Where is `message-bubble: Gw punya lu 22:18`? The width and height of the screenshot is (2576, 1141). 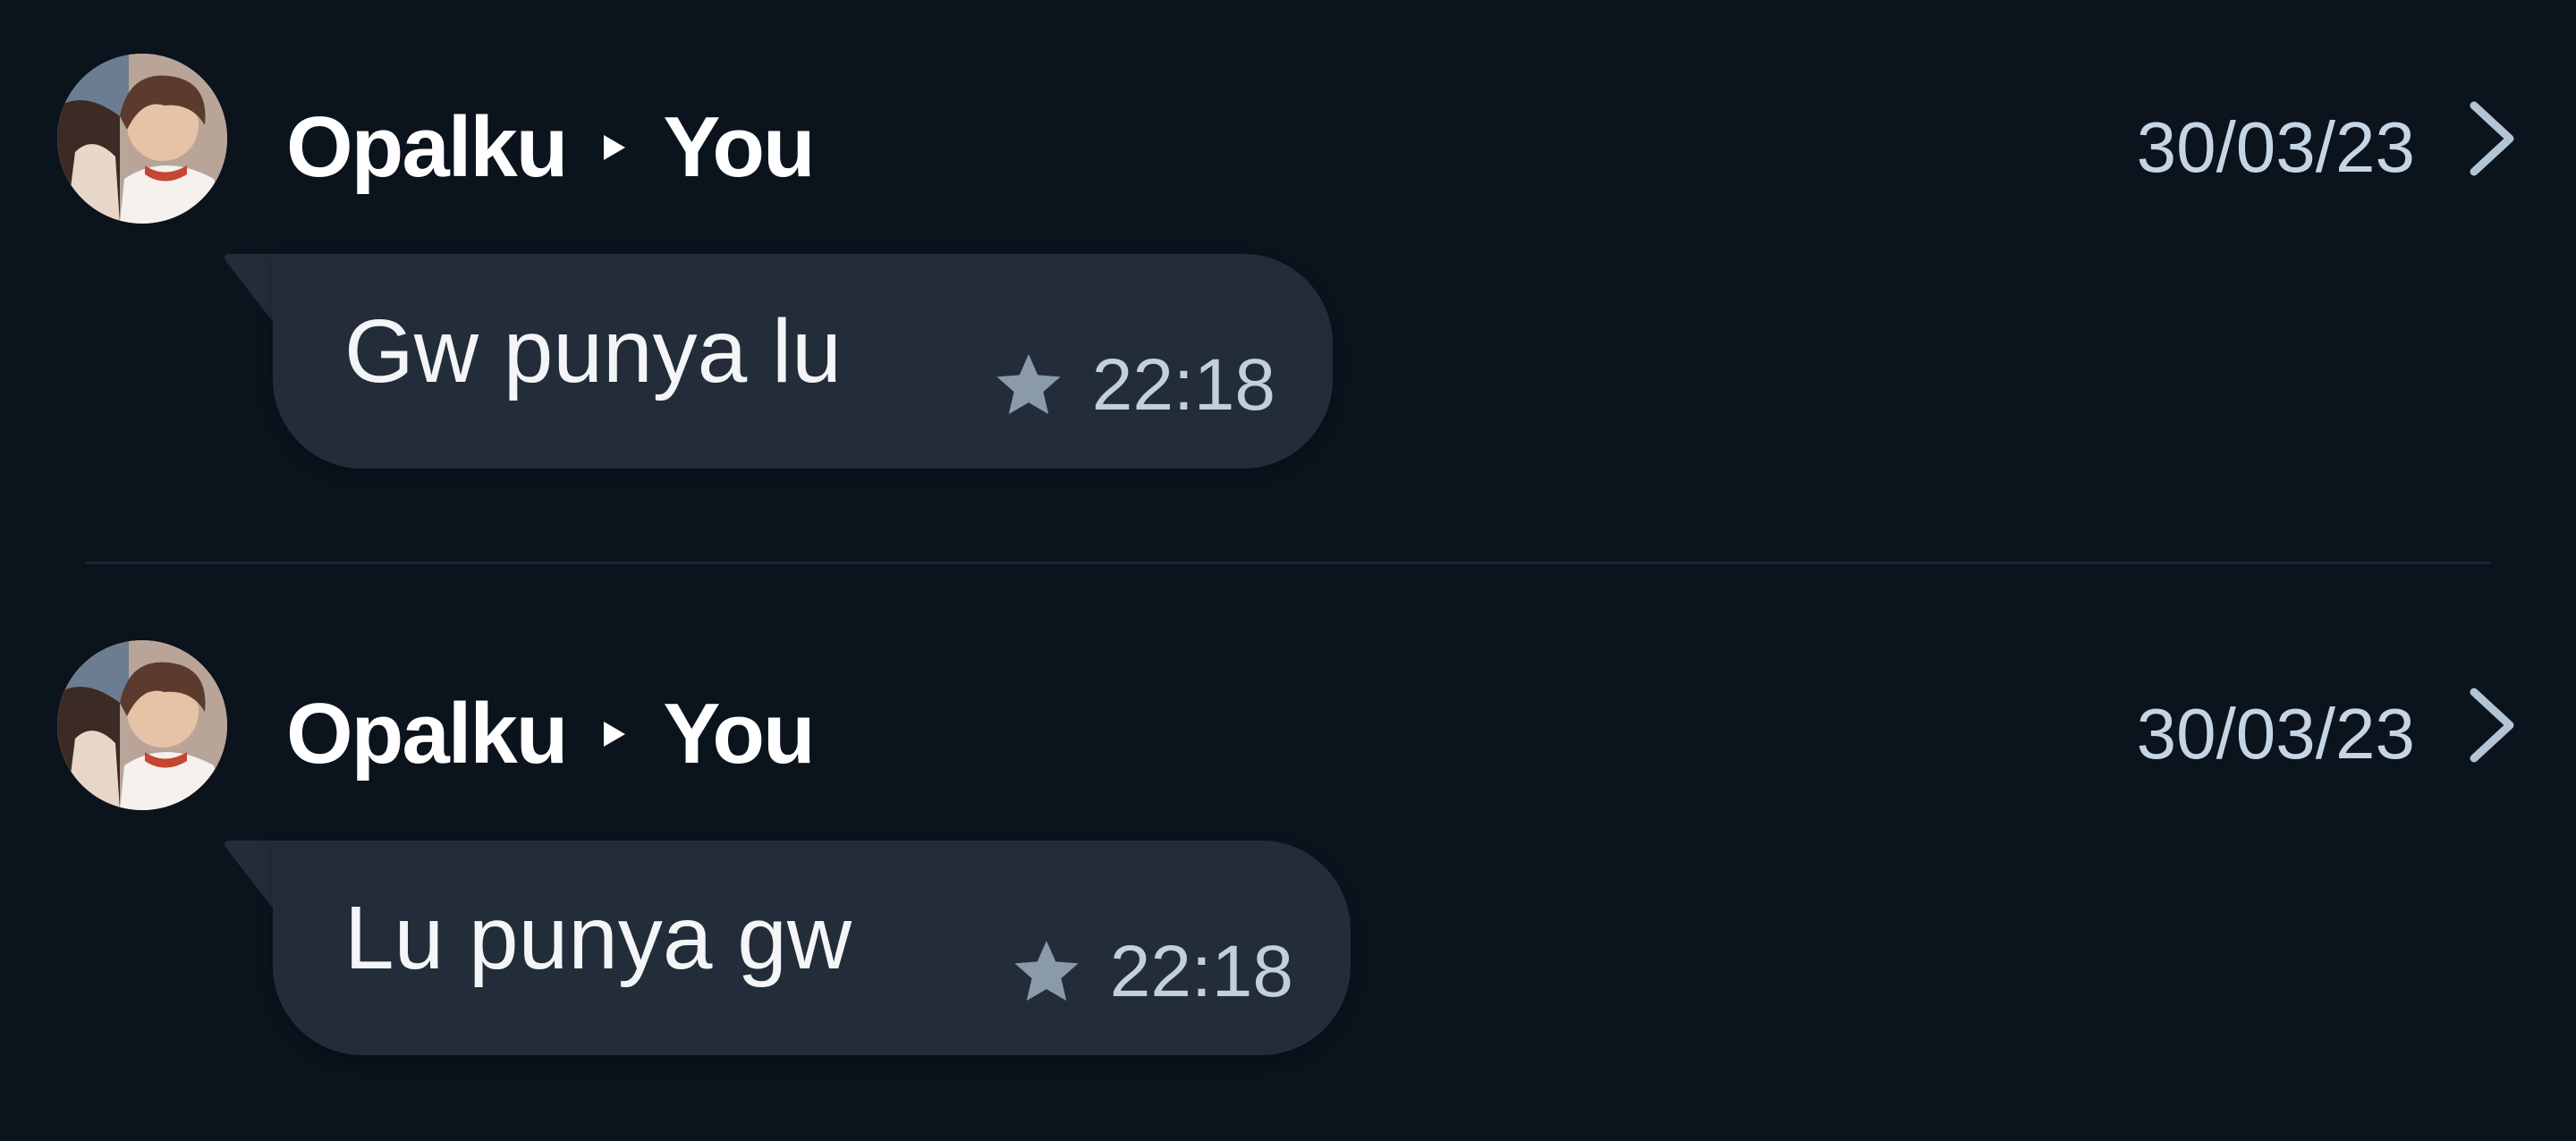 message-bubble: Gw punya lu 22:18 is located at coordinates (803, 362).